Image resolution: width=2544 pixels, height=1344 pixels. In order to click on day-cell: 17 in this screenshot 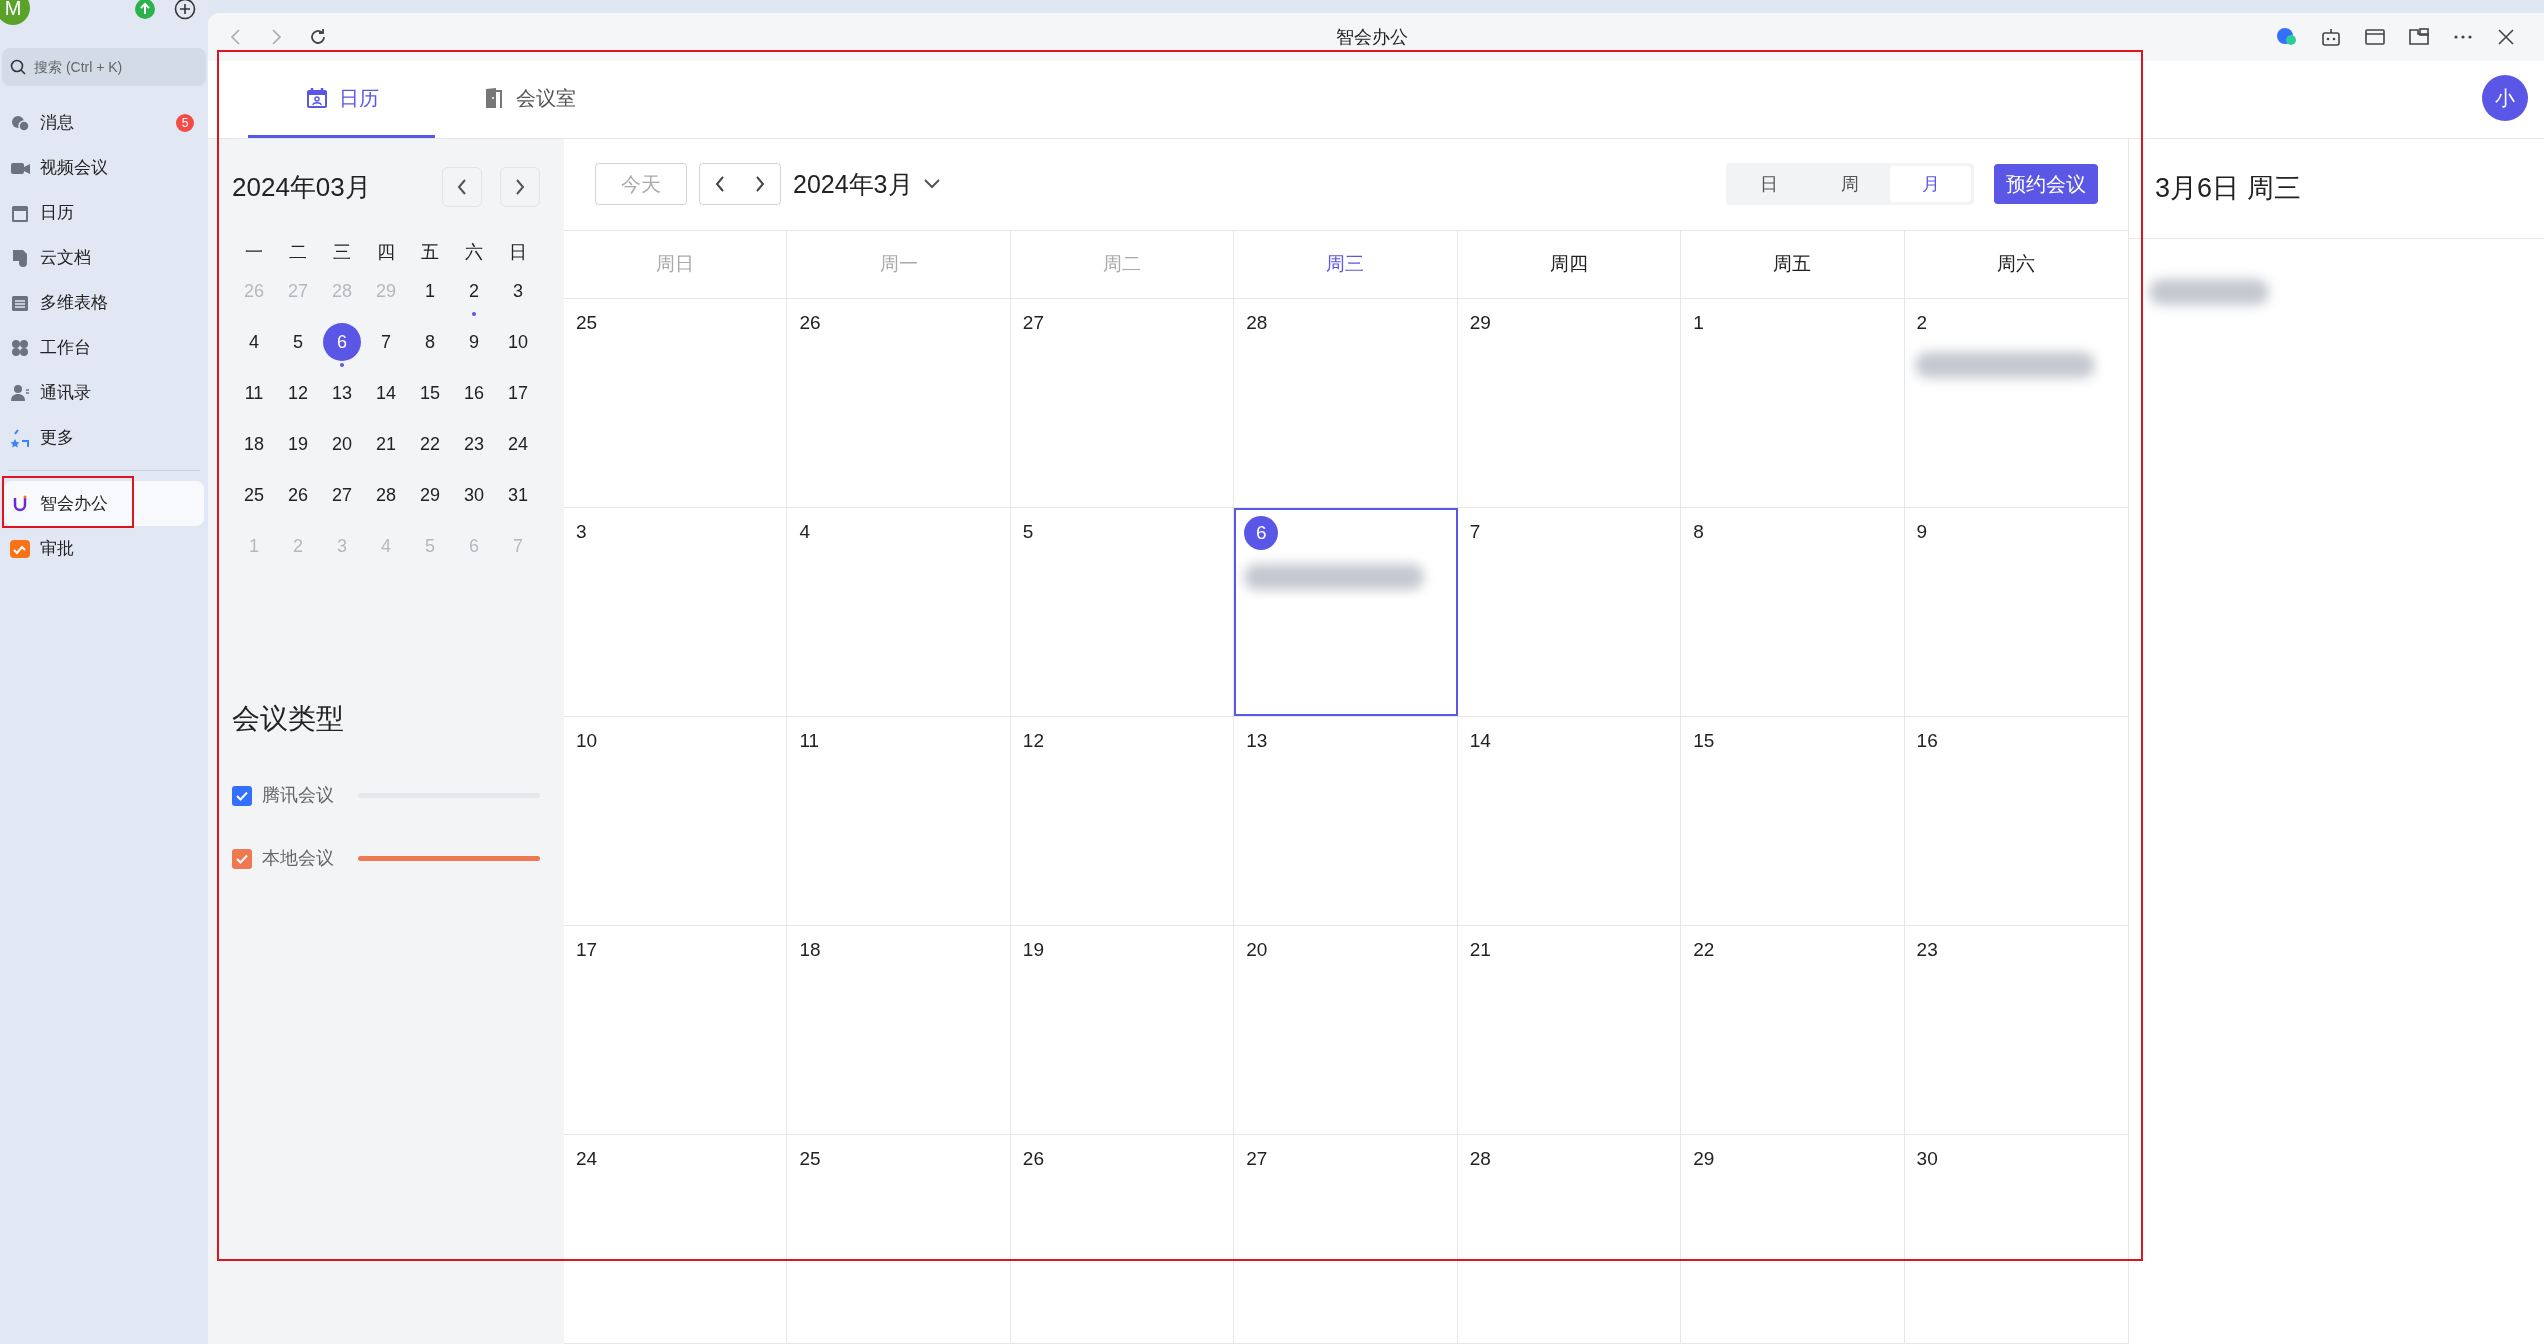, I will do `click(676, 1030)`.